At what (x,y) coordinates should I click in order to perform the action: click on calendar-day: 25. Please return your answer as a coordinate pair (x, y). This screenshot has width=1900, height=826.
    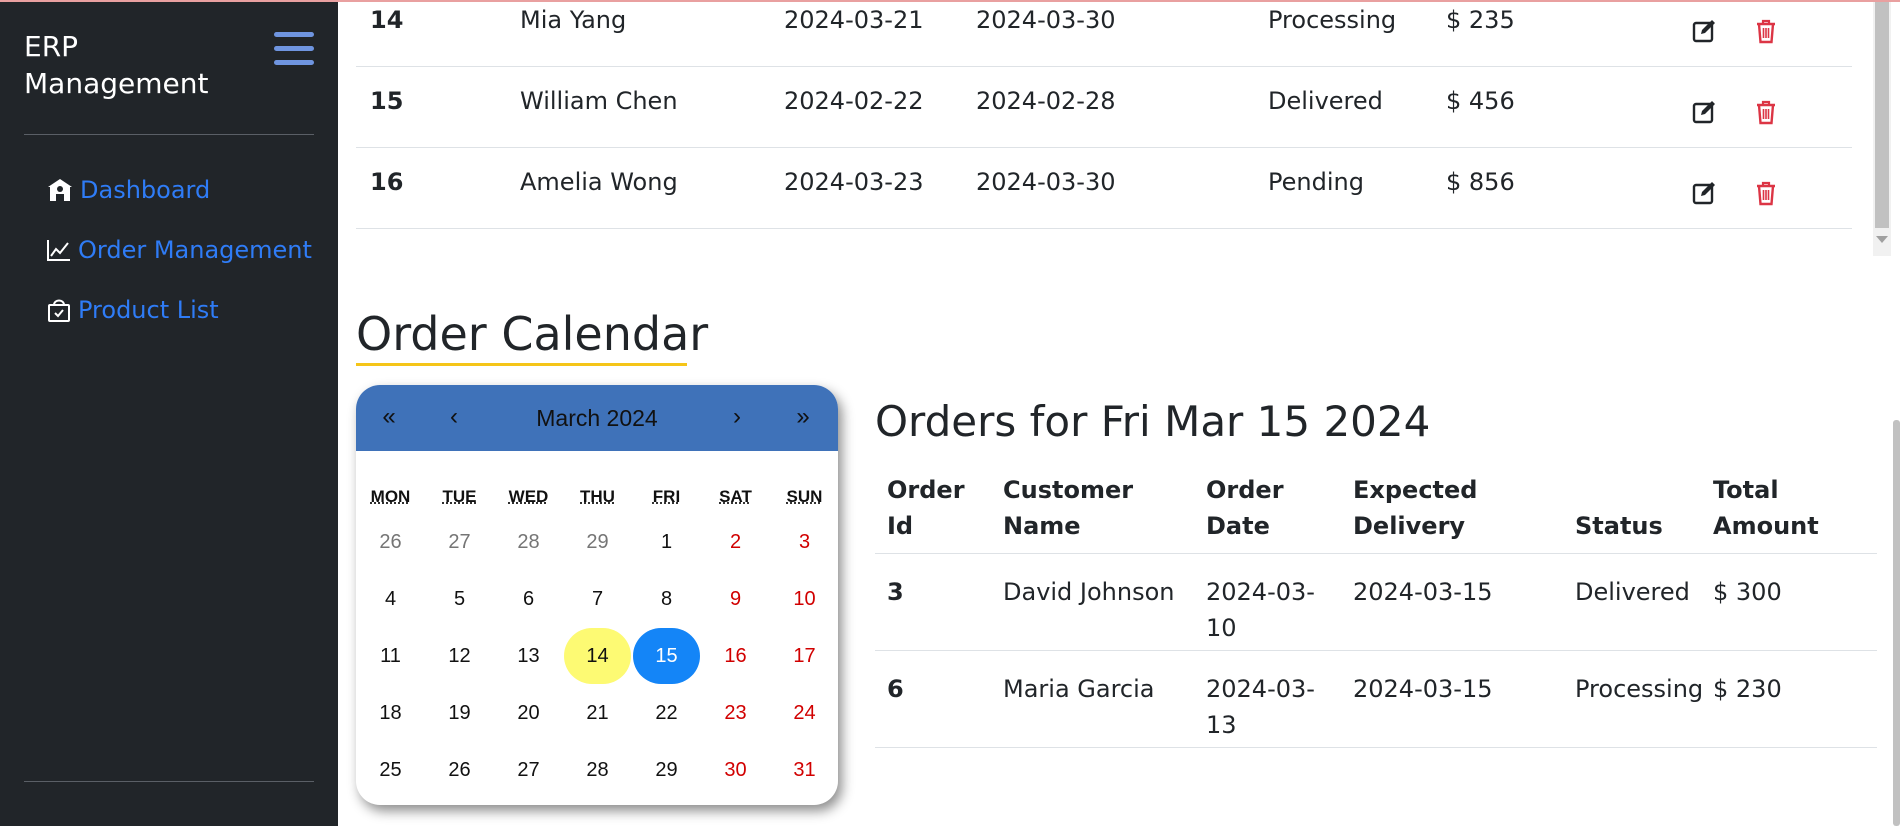
    Looking at the image, I should click on (390, 770).